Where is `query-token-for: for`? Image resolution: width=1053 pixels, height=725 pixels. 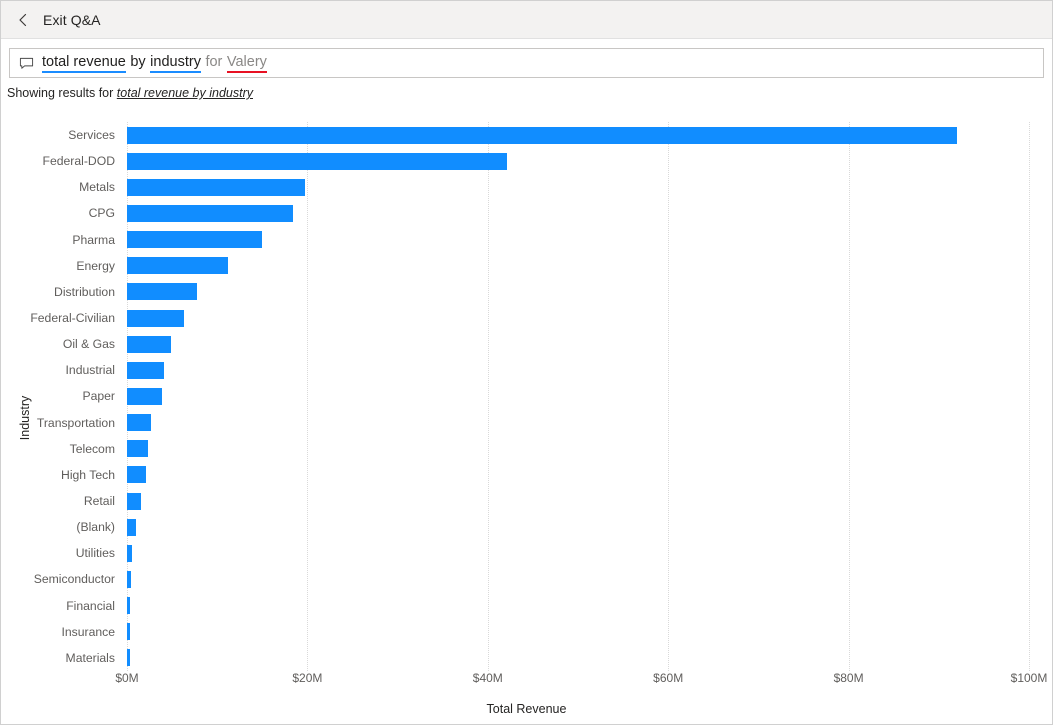
query-token-for: for is located at coordinates (214, 61).